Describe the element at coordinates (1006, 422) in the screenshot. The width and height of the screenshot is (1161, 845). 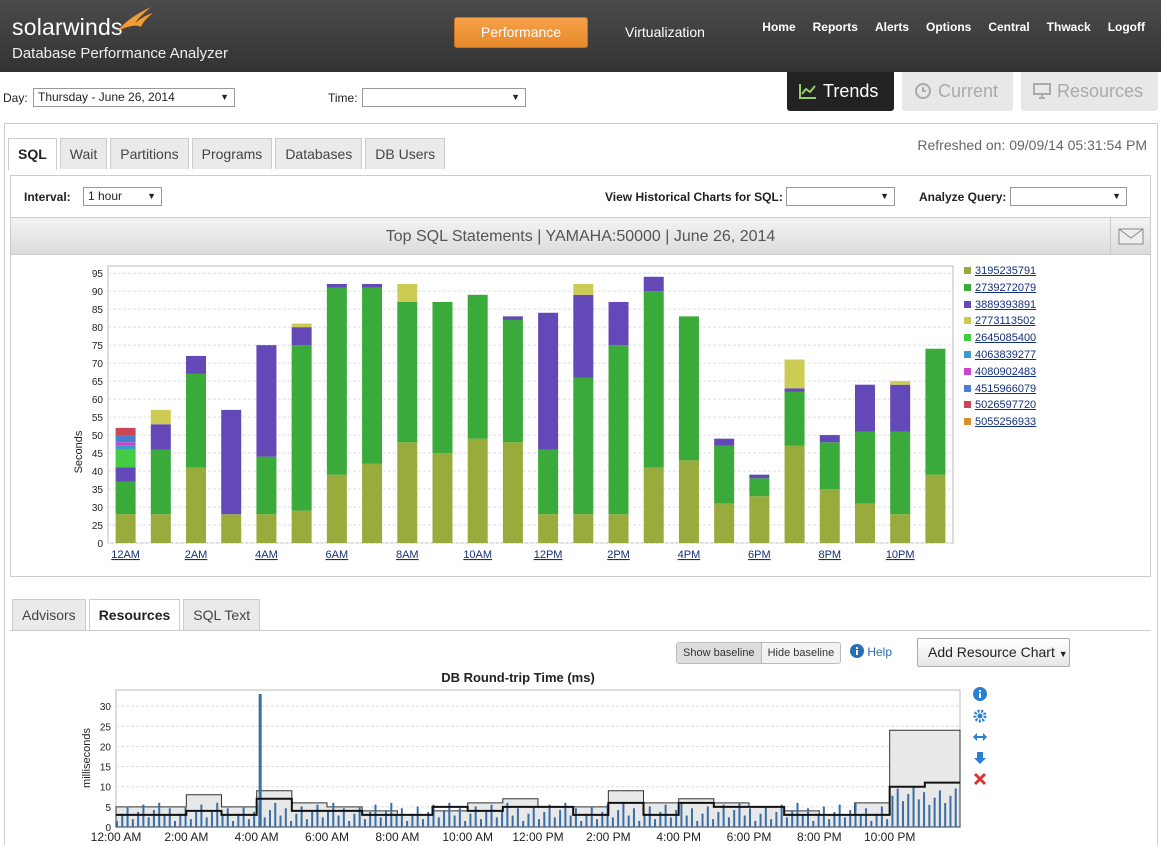
I see `legend-label: 5055256933` at that location.